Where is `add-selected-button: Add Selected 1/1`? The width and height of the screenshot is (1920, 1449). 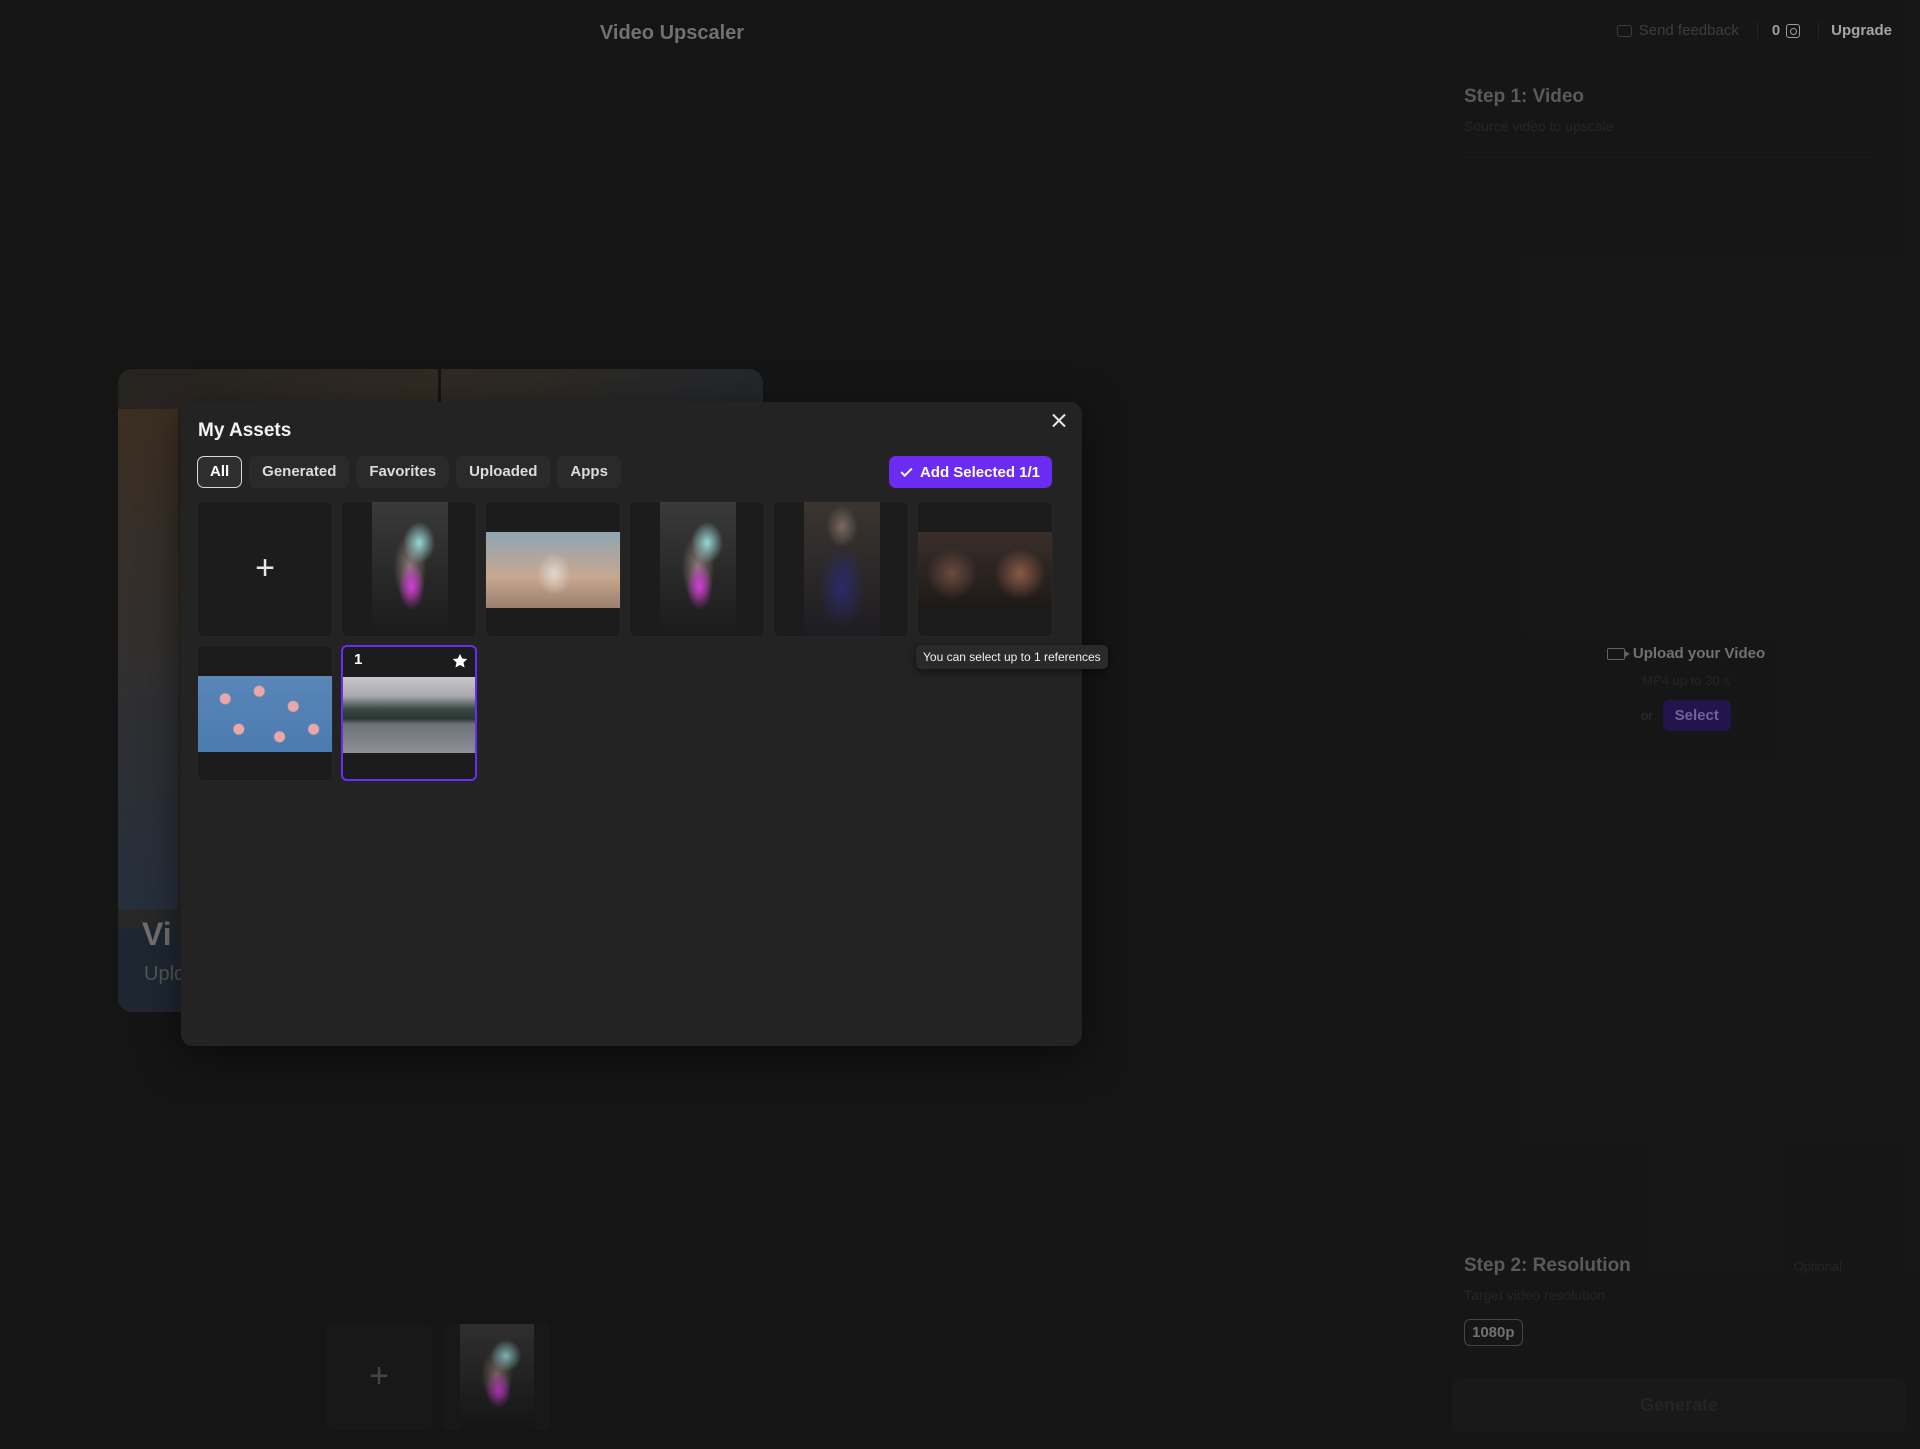 add-selected-button: Add Selected 1/1 is located at coordinates (970, 472).